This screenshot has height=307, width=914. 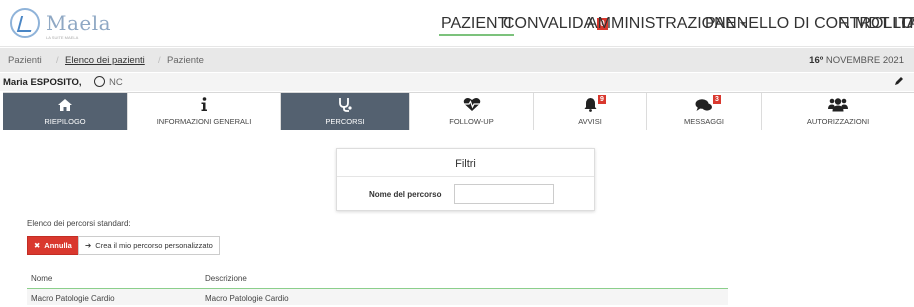 I want to click on patient-tabs: RIEPILOGO INFORMAZIONI GENERALI PERCORSI, so click(x=458, y=111).